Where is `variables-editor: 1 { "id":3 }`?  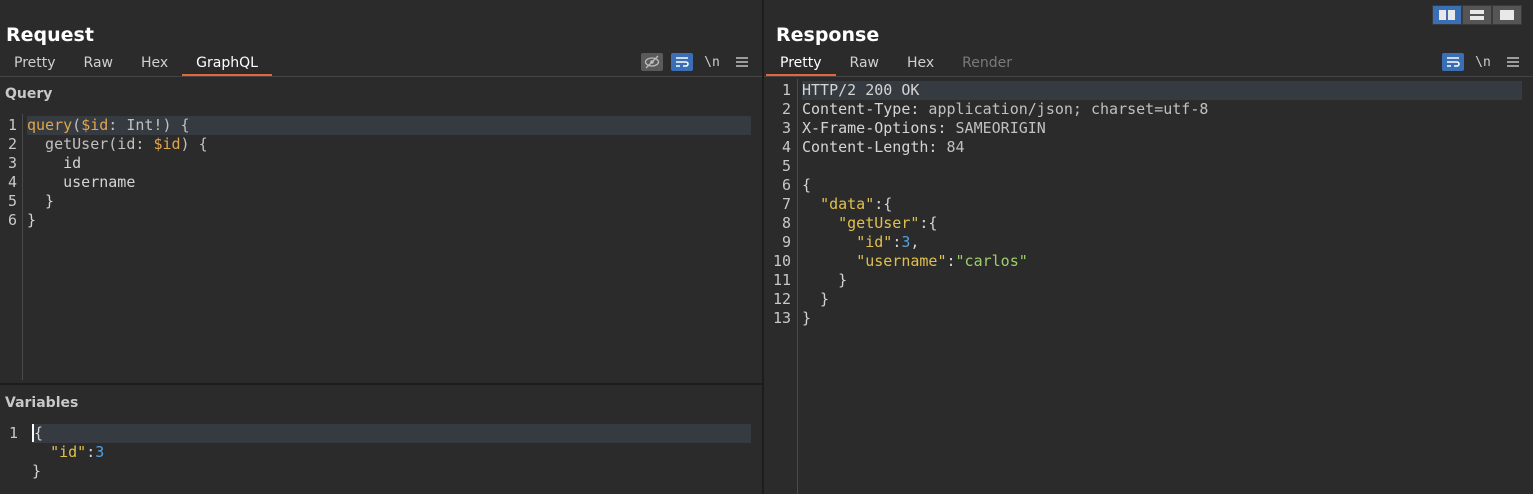
variables-editor: 1 { "id":3 } is located at coordinates (381, 459).